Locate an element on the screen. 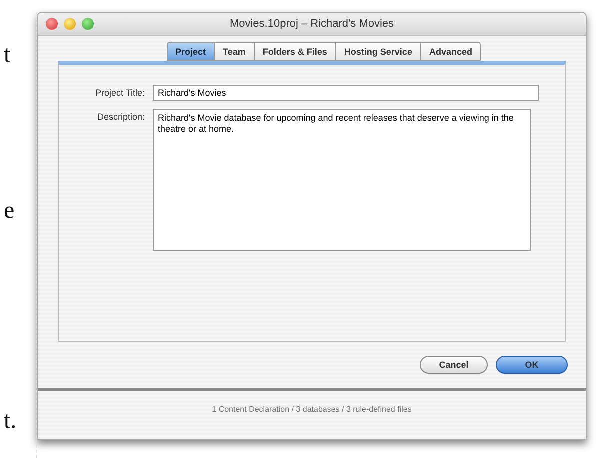 This screenshot has height=458, width=597. dialog-button: OK is located at coordinates (532, 365).